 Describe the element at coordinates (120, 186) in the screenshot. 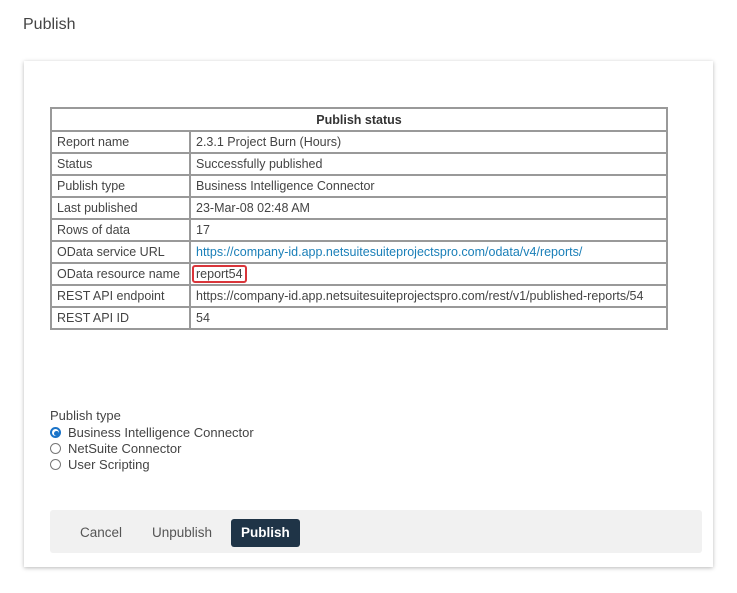

I see `row-label-publish-type: Publish type` at that location.